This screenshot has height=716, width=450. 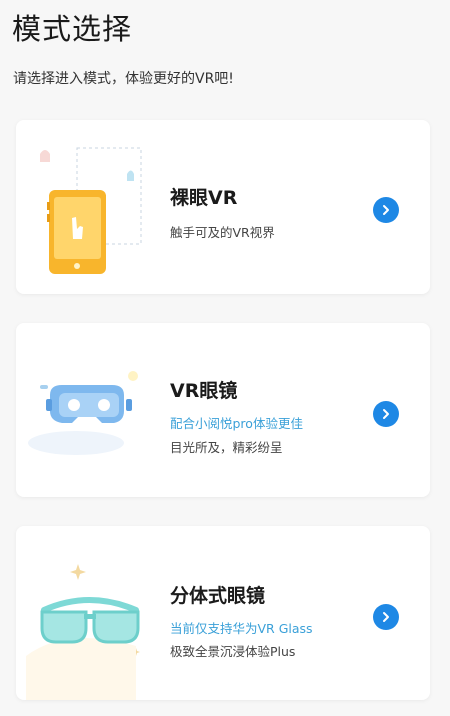 I want to click on vr-glasses-icon, so click(x=83, y=632).